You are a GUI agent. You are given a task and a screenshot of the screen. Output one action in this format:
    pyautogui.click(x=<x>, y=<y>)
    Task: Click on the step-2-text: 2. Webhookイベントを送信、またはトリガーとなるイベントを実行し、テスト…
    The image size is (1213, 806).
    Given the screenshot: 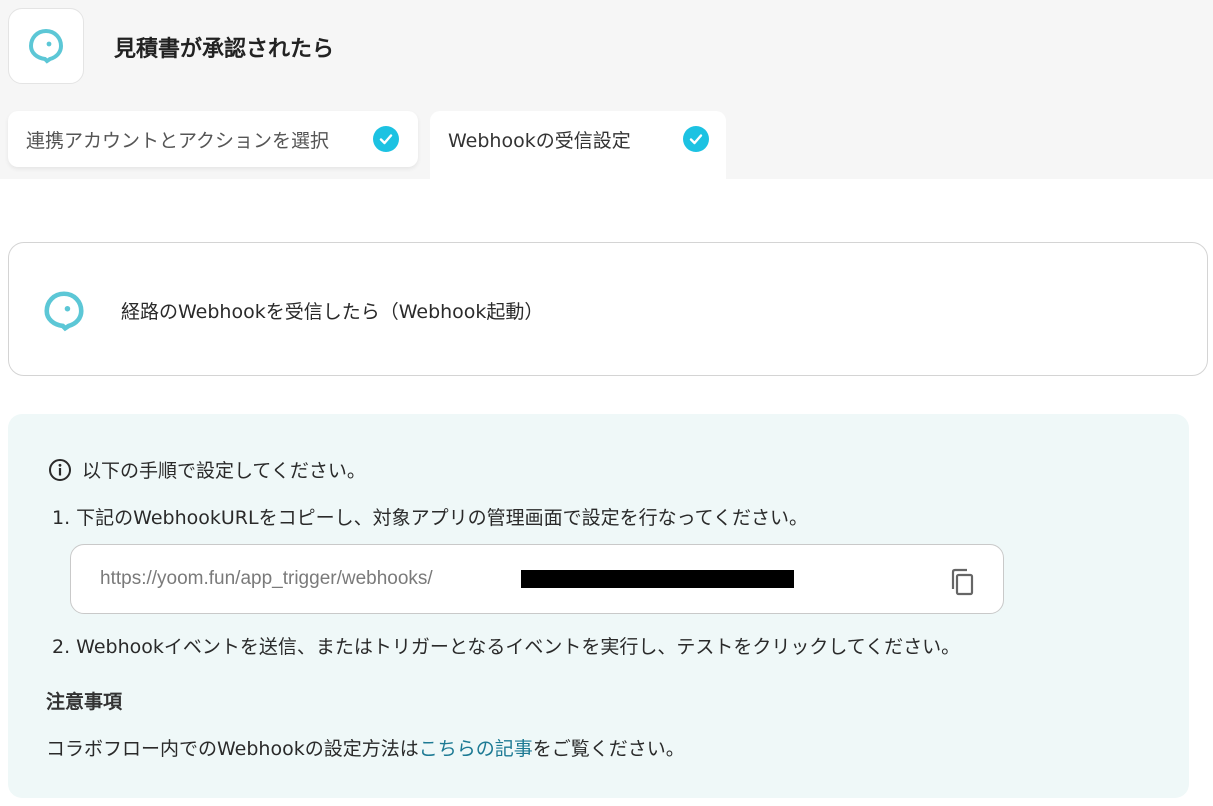 What is the action you would take?
    pyautogui.click(x=506, y=647)
    